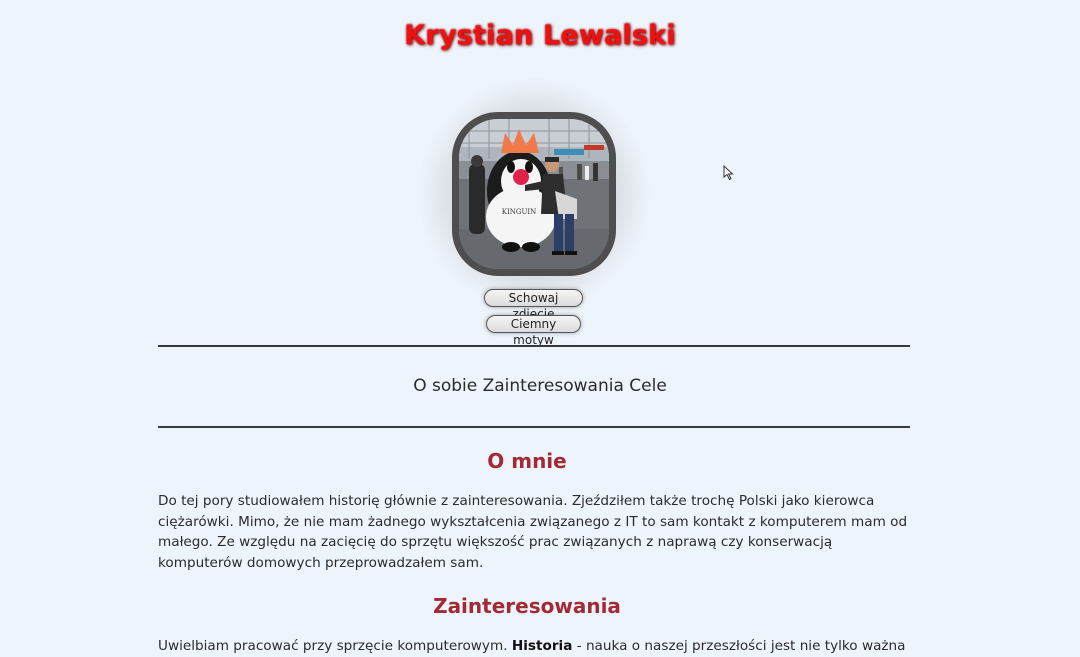 Image resolution: width=1080 pixels, height=657 pixels. I want to click on hide-photo-button: Schowaj zdjęcie, so click(533, 305).